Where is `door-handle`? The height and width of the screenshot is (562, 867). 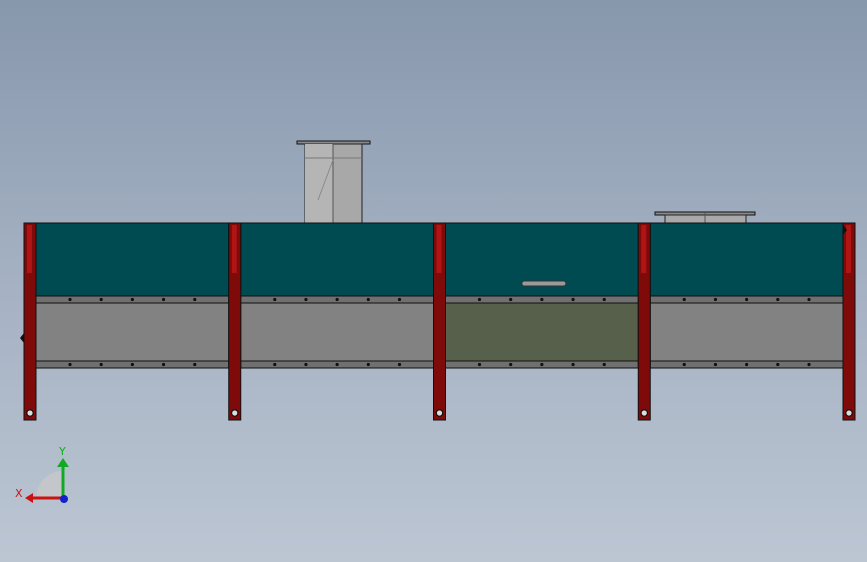
door-handle is located at coordinates (544, 283).